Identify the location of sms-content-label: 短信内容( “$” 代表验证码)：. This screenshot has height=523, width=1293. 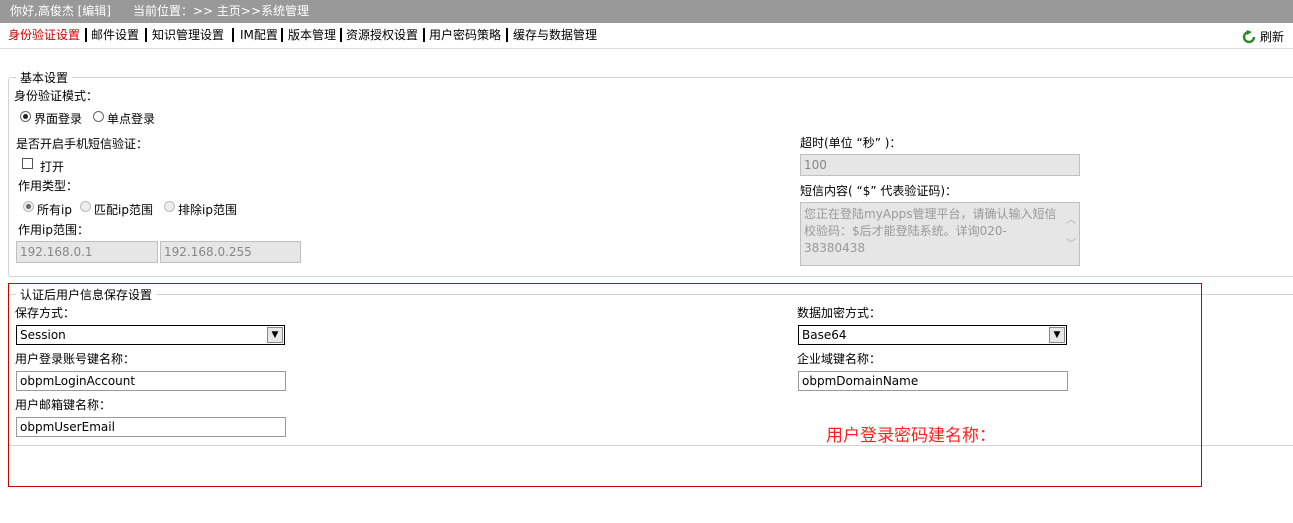
(879, 191).